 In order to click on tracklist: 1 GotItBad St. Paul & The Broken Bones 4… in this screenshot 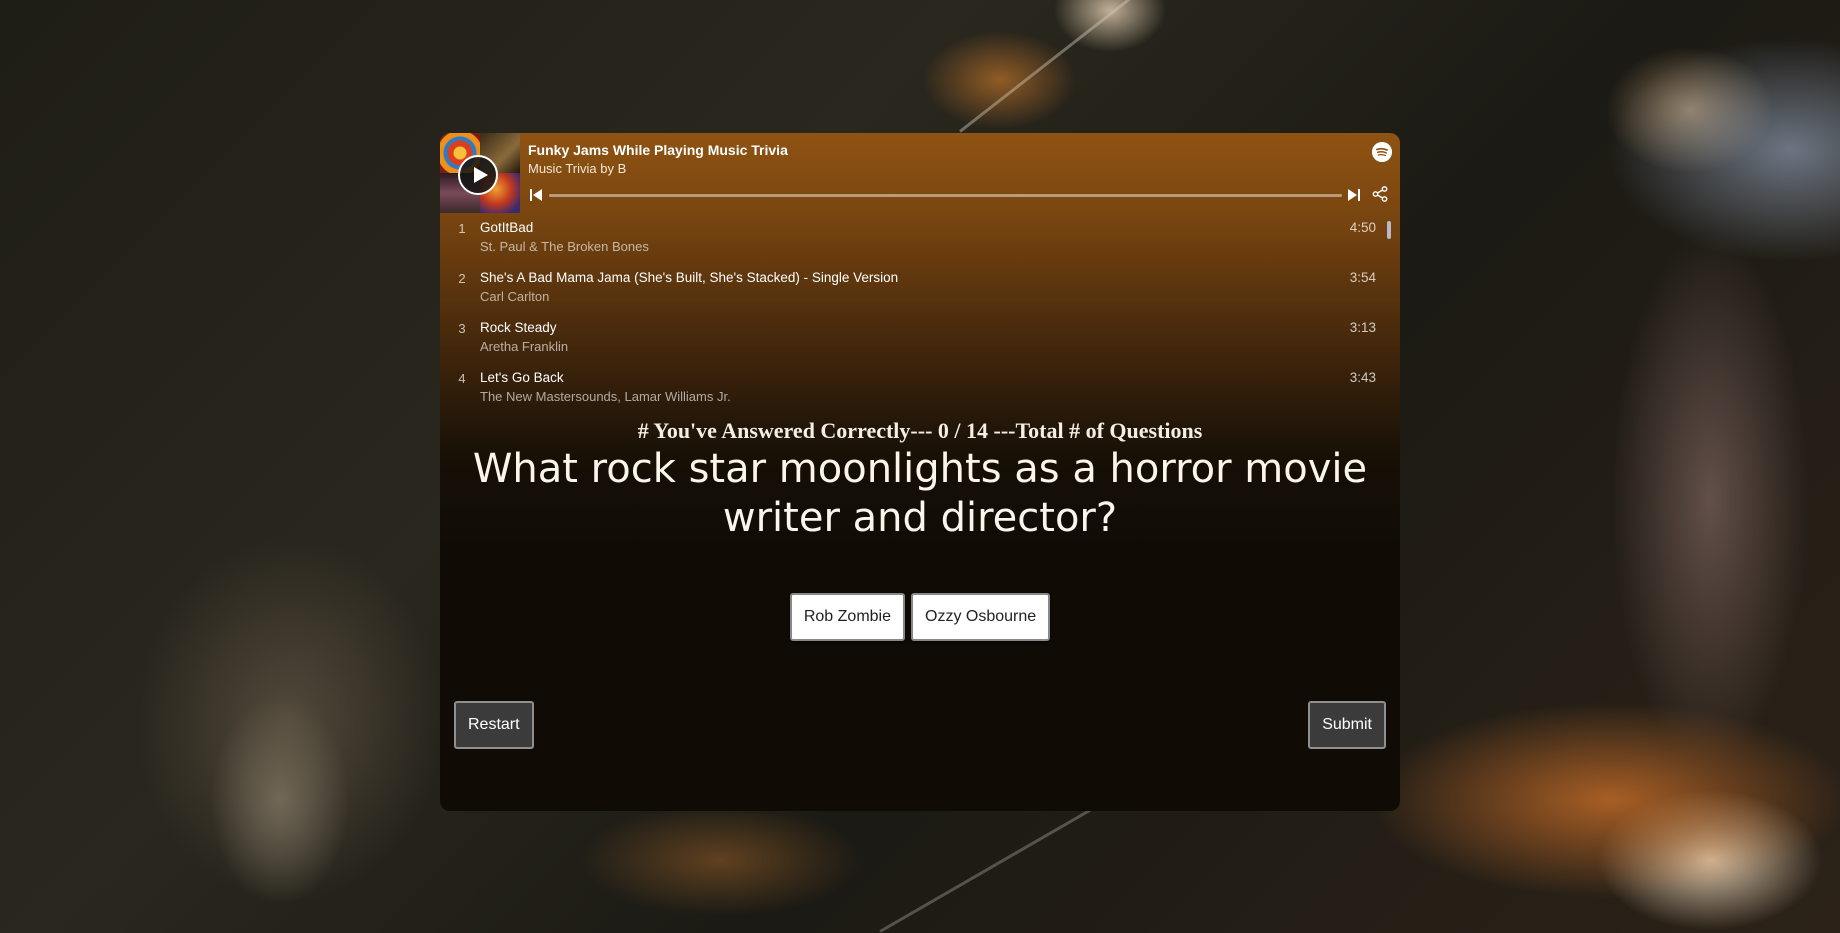, I will do `click(920, 312)`.